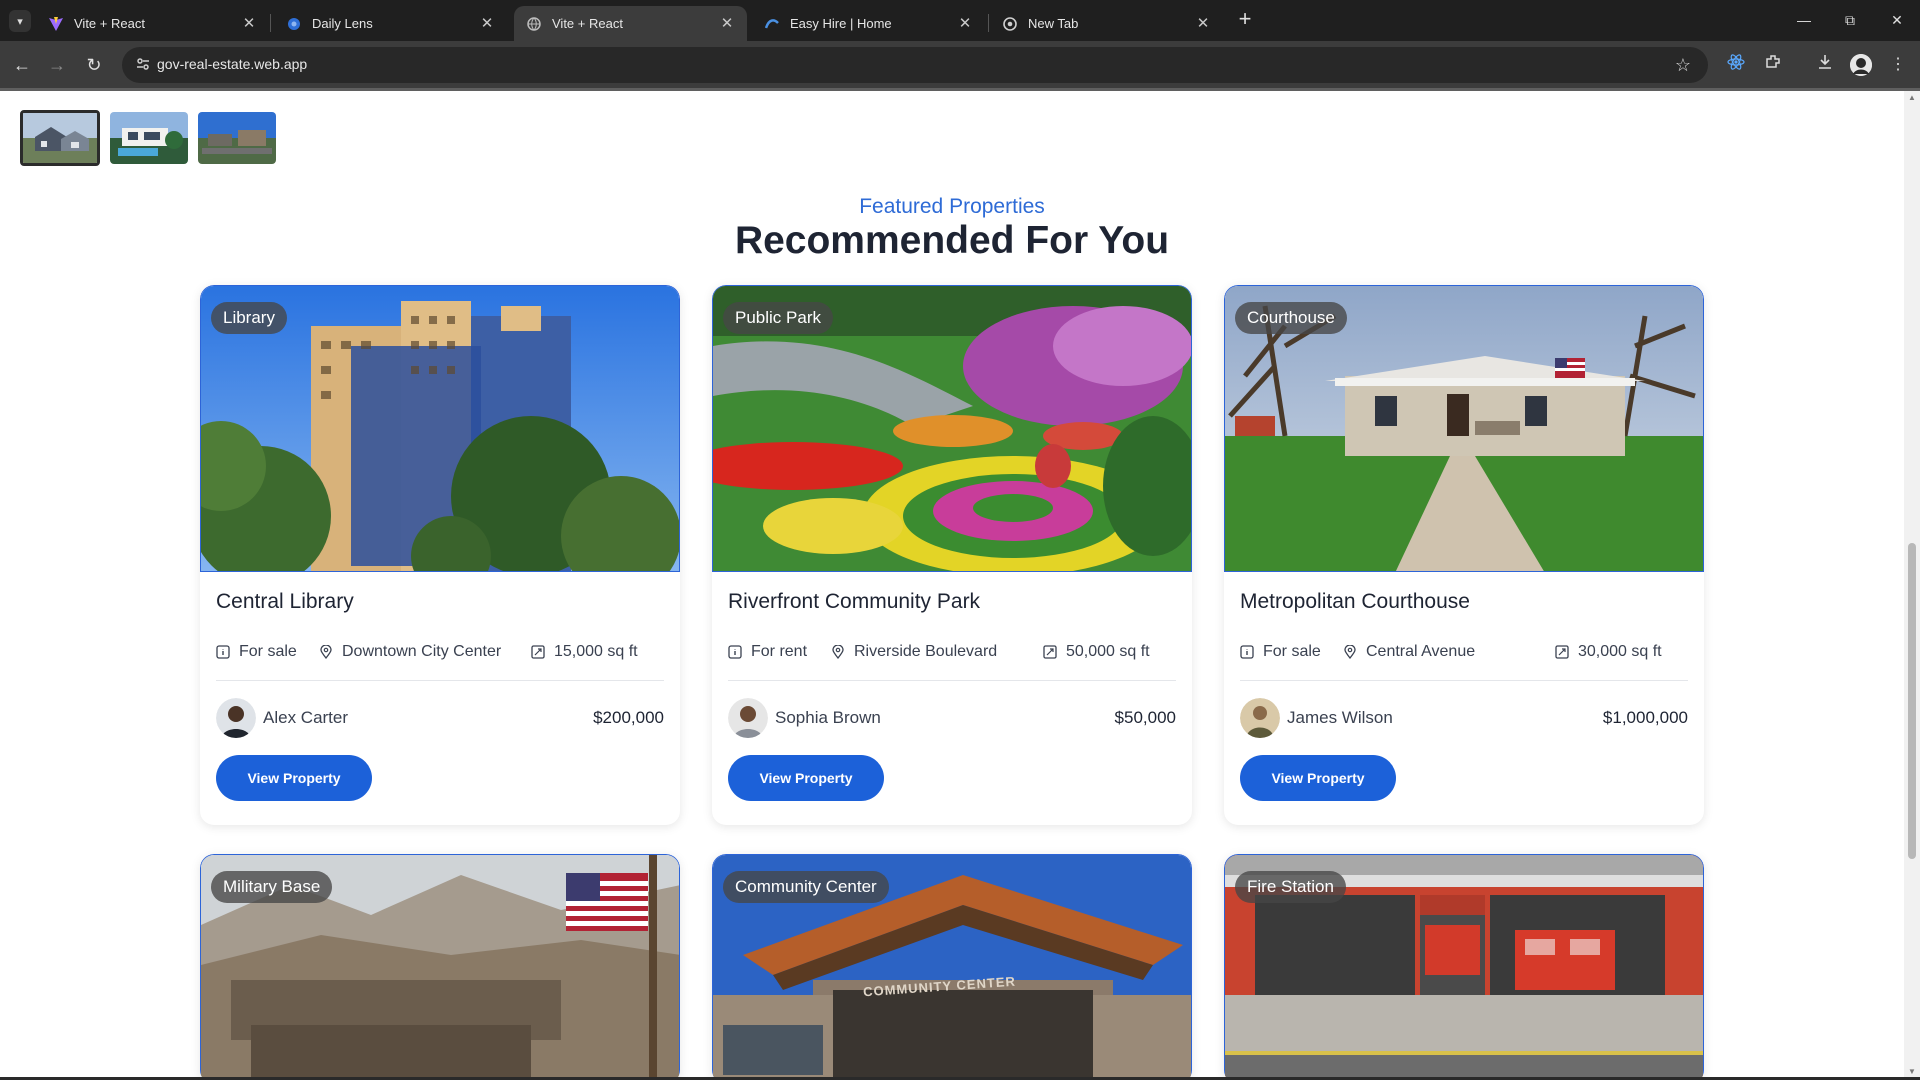 This screenshot has height=1080, width=1920. Describe the element at coordinates (1861, 65) in the screenshot. I see `profile-avatar` at that location.